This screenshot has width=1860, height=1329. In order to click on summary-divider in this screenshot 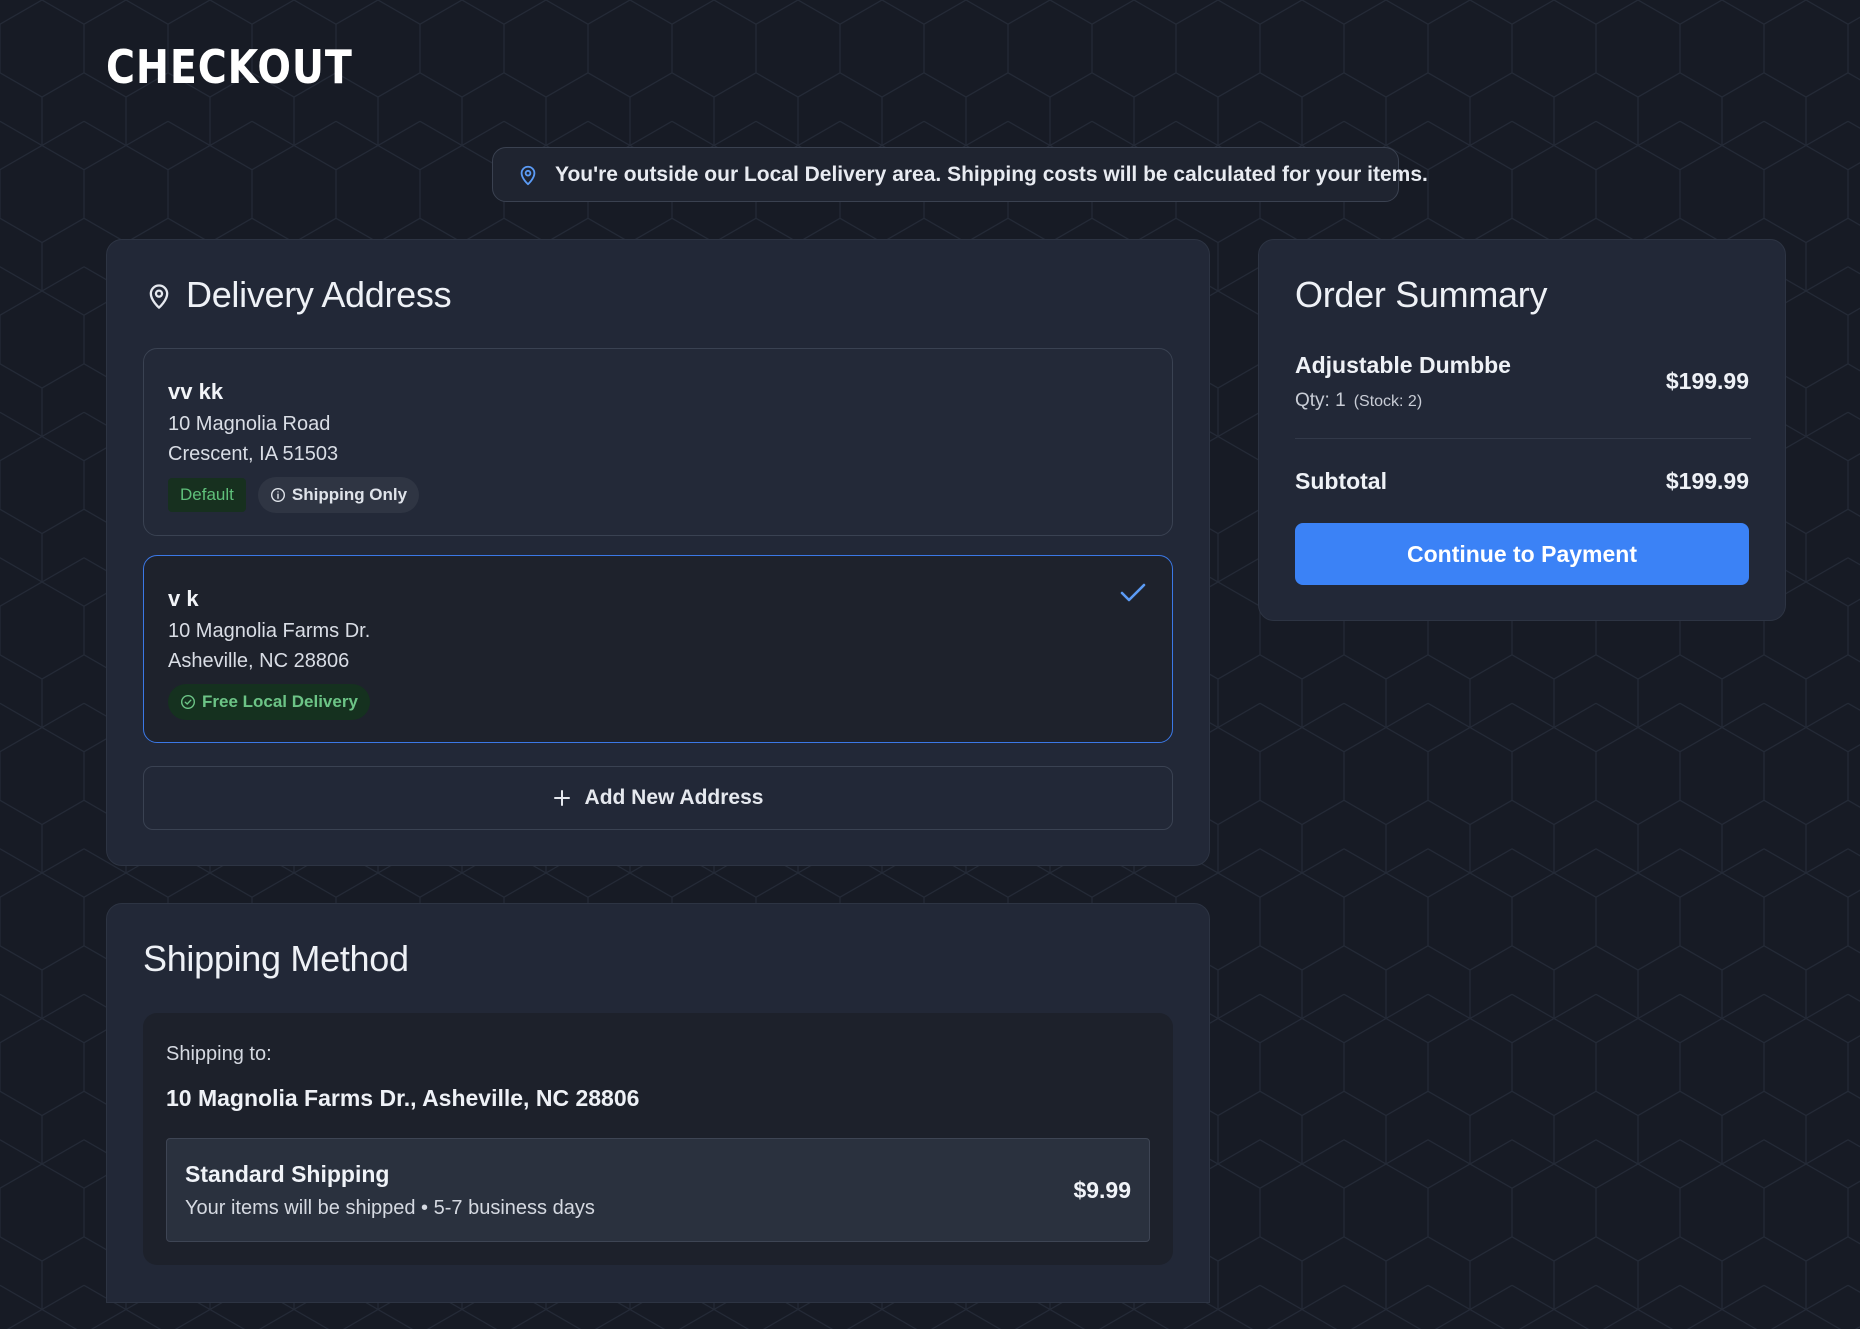, I will do `click(1523, 438)`.